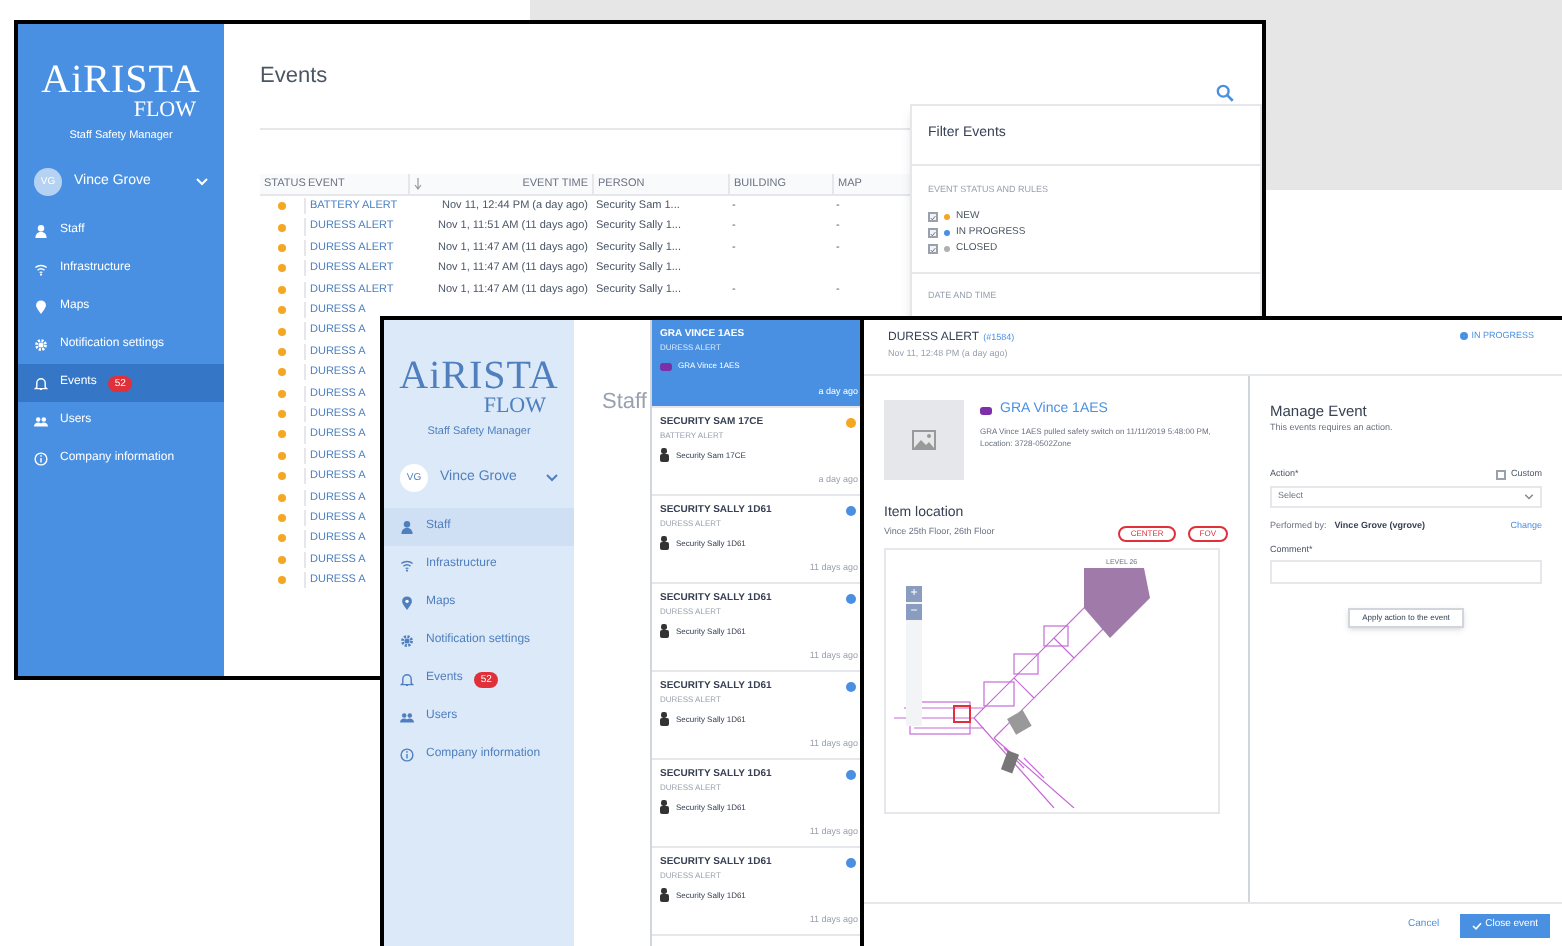 This screenshot has width=1562, height=946. What do you see at coordinates (624, 402) in the screenshot?
I see `page-title: Staff` at bounding box center [624, 402].